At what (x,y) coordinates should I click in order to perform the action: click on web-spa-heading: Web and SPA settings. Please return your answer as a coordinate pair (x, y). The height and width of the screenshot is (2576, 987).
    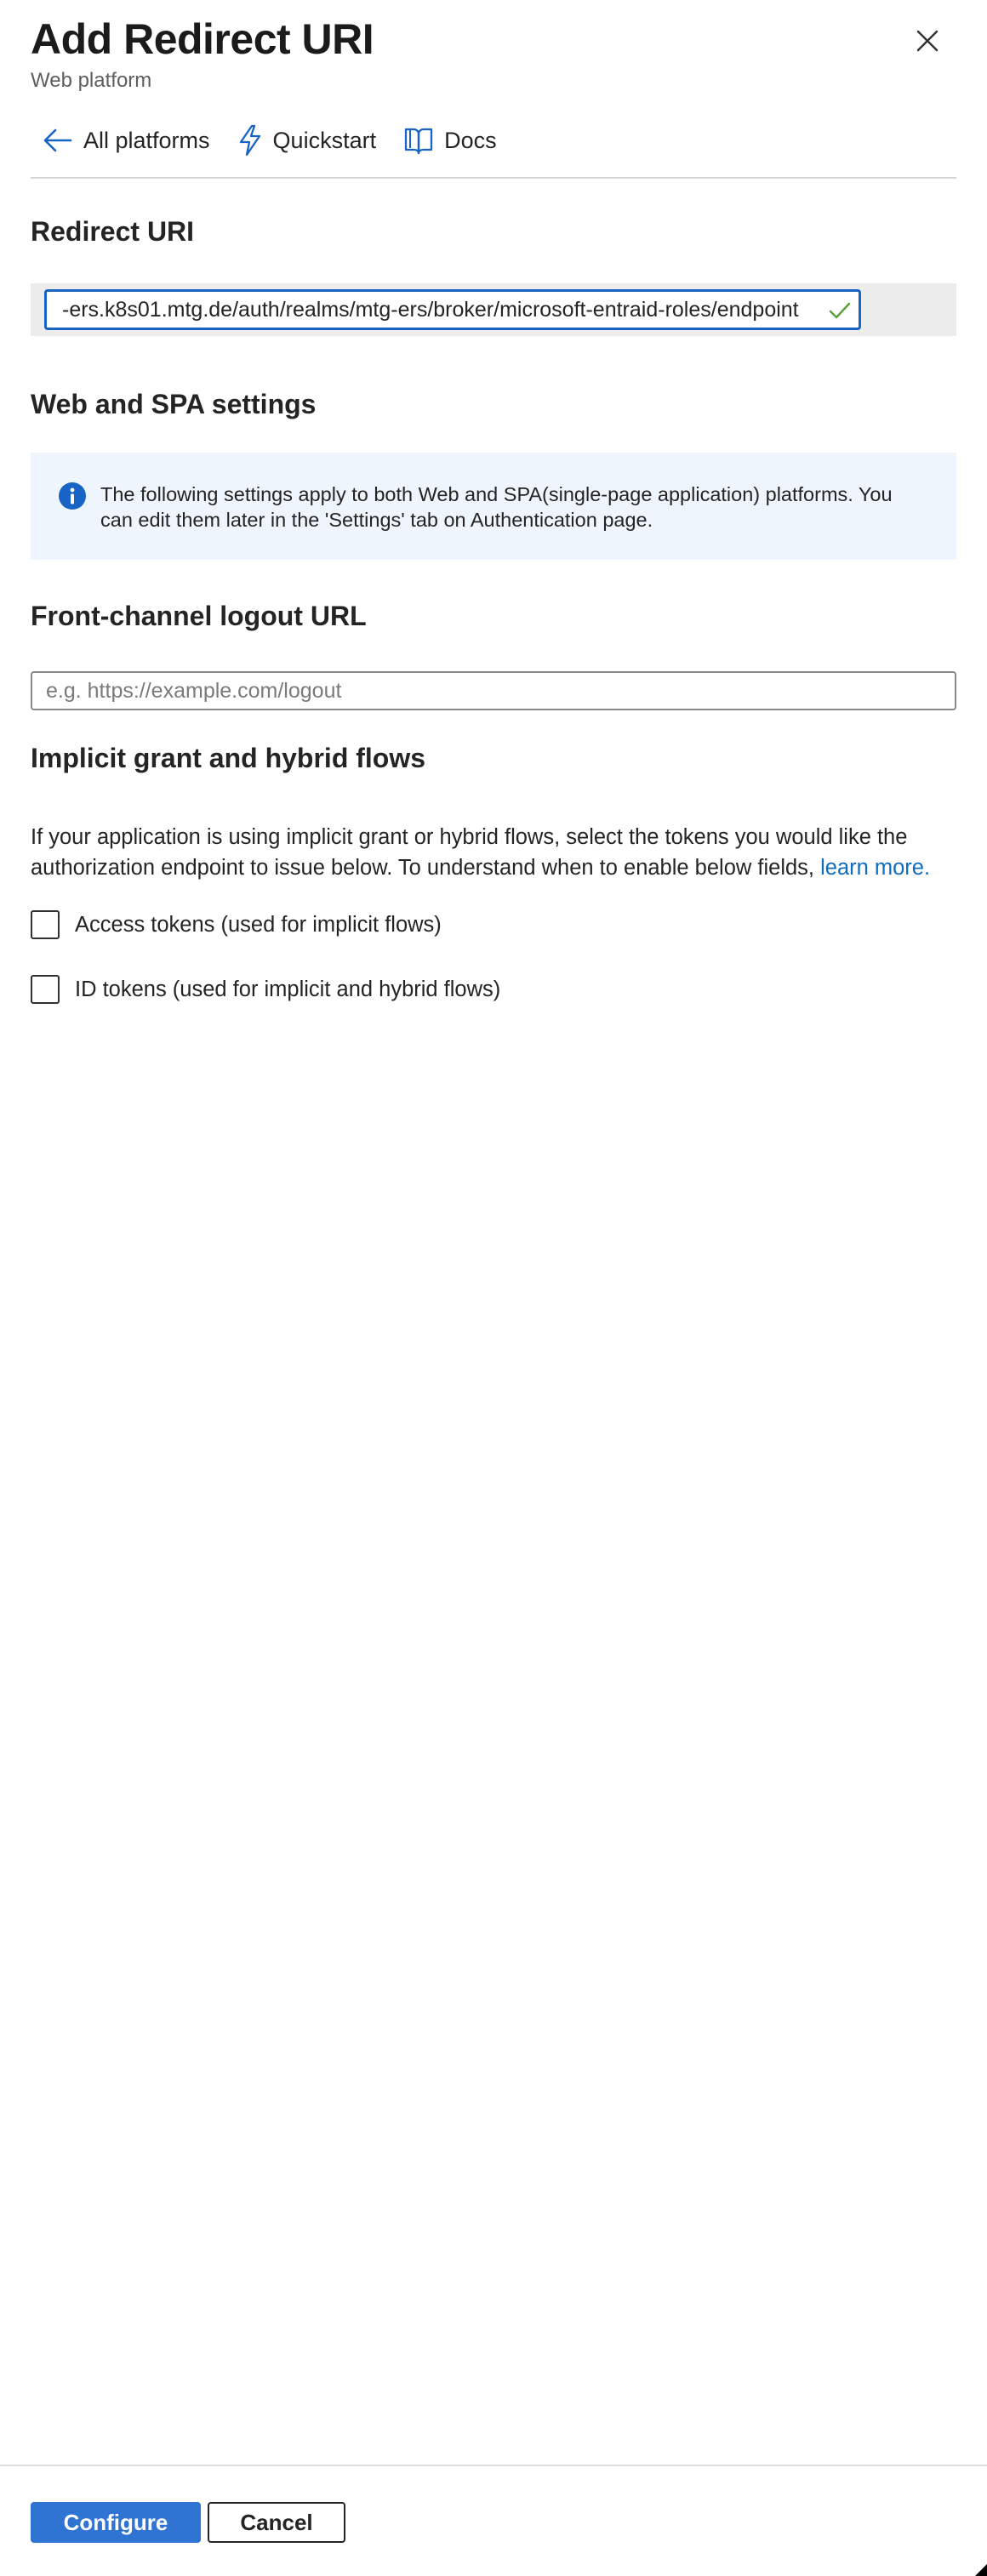
    Looking at the image, I should click on (174, 404).